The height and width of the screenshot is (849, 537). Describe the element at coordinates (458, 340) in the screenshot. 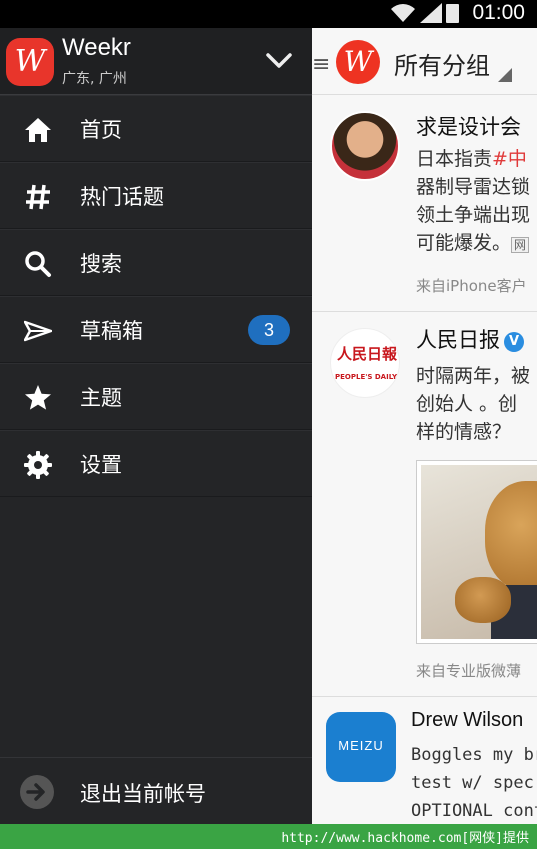

I see `post-author-name: 人民日报` at that location.